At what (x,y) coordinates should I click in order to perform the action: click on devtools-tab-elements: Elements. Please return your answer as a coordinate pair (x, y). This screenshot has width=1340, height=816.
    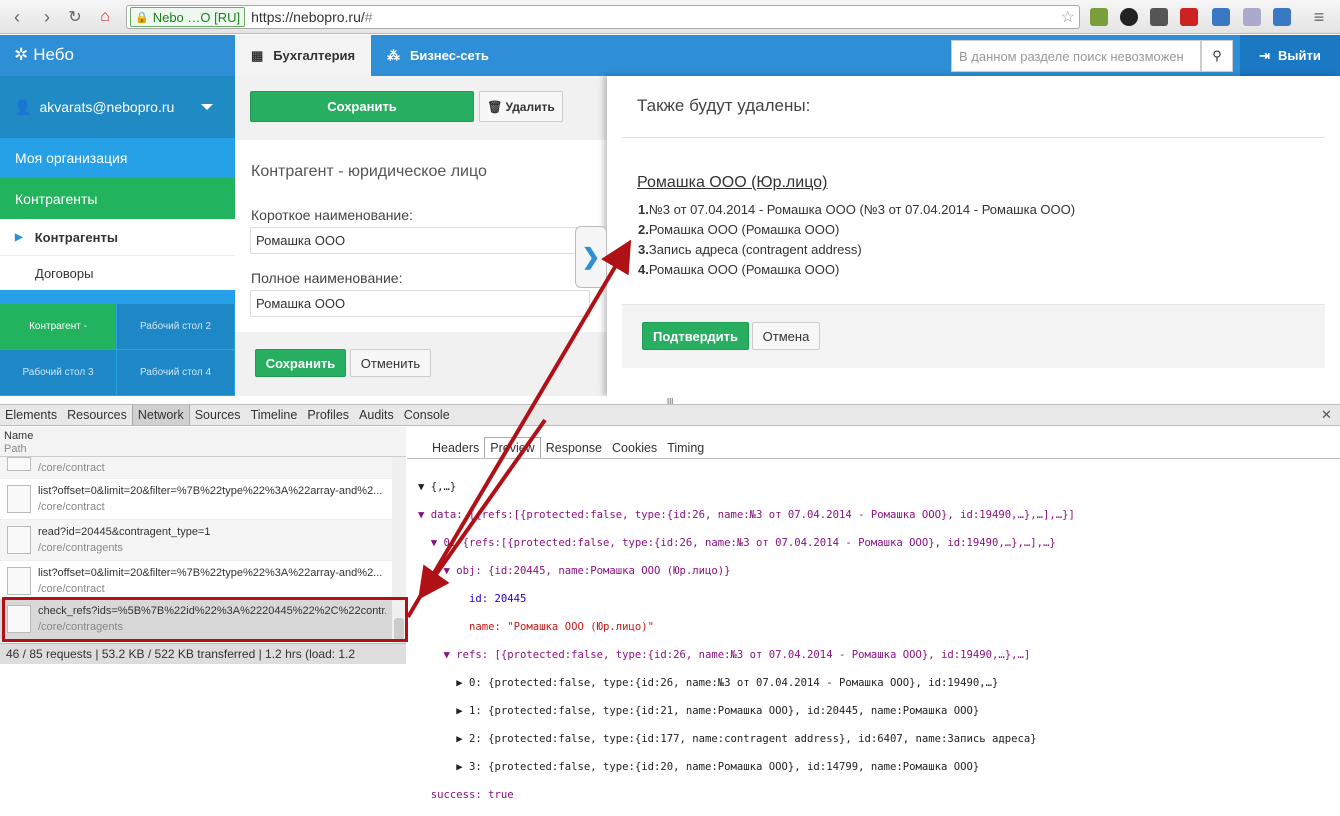
    Looking at the image, I should click on (31, 415).